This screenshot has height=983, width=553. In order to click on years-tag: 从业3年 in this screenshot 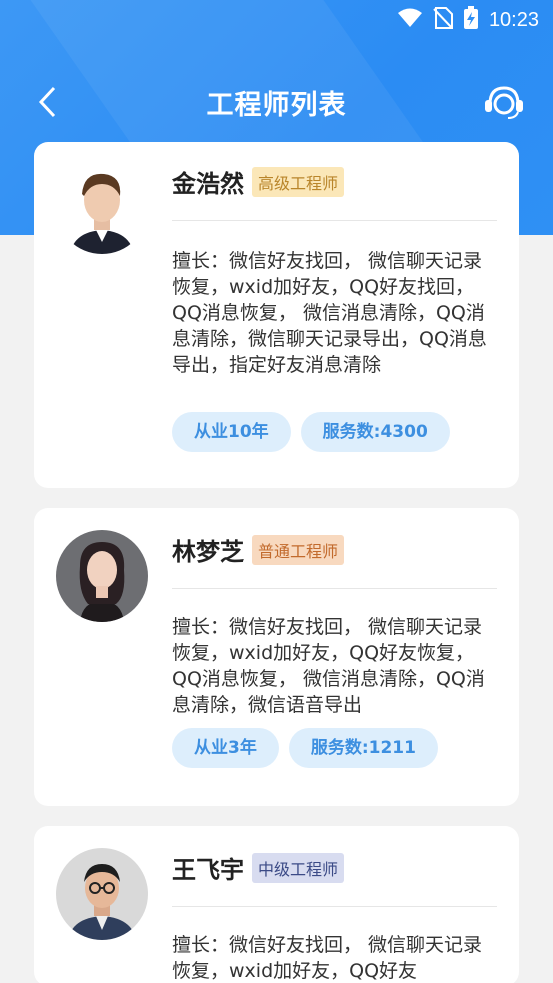, I will do `click(225, 748)`.